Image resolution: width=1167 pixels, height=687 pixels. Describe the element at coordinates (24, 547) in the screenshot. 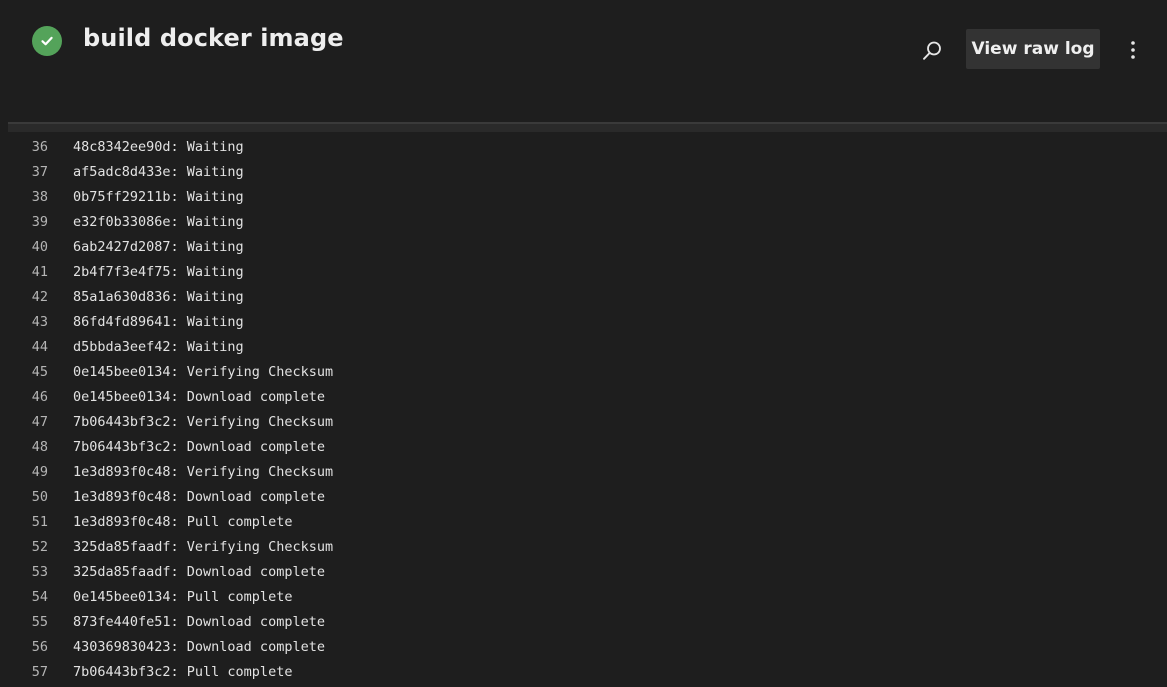

I see `line-number: 52` at that location.